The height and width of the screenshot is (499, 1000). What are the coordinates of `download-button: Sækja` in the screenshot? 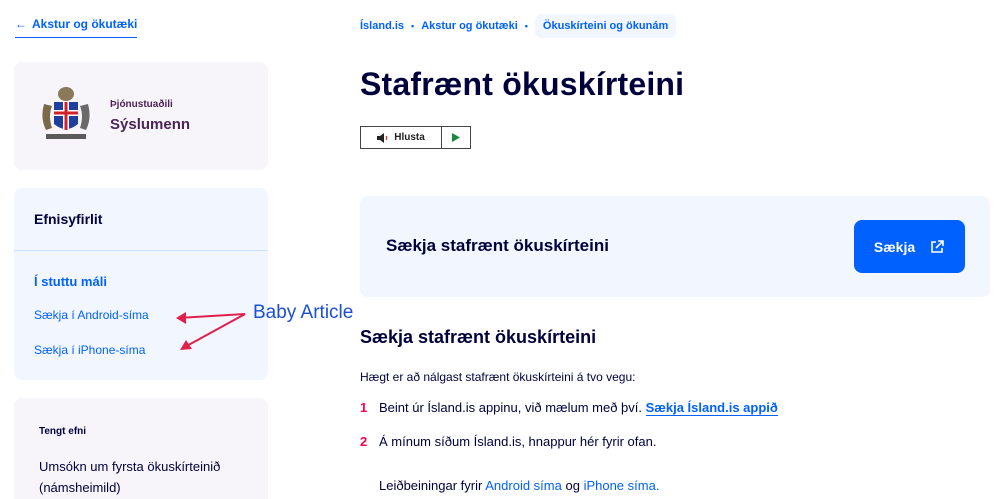 It's located at (909, 246).